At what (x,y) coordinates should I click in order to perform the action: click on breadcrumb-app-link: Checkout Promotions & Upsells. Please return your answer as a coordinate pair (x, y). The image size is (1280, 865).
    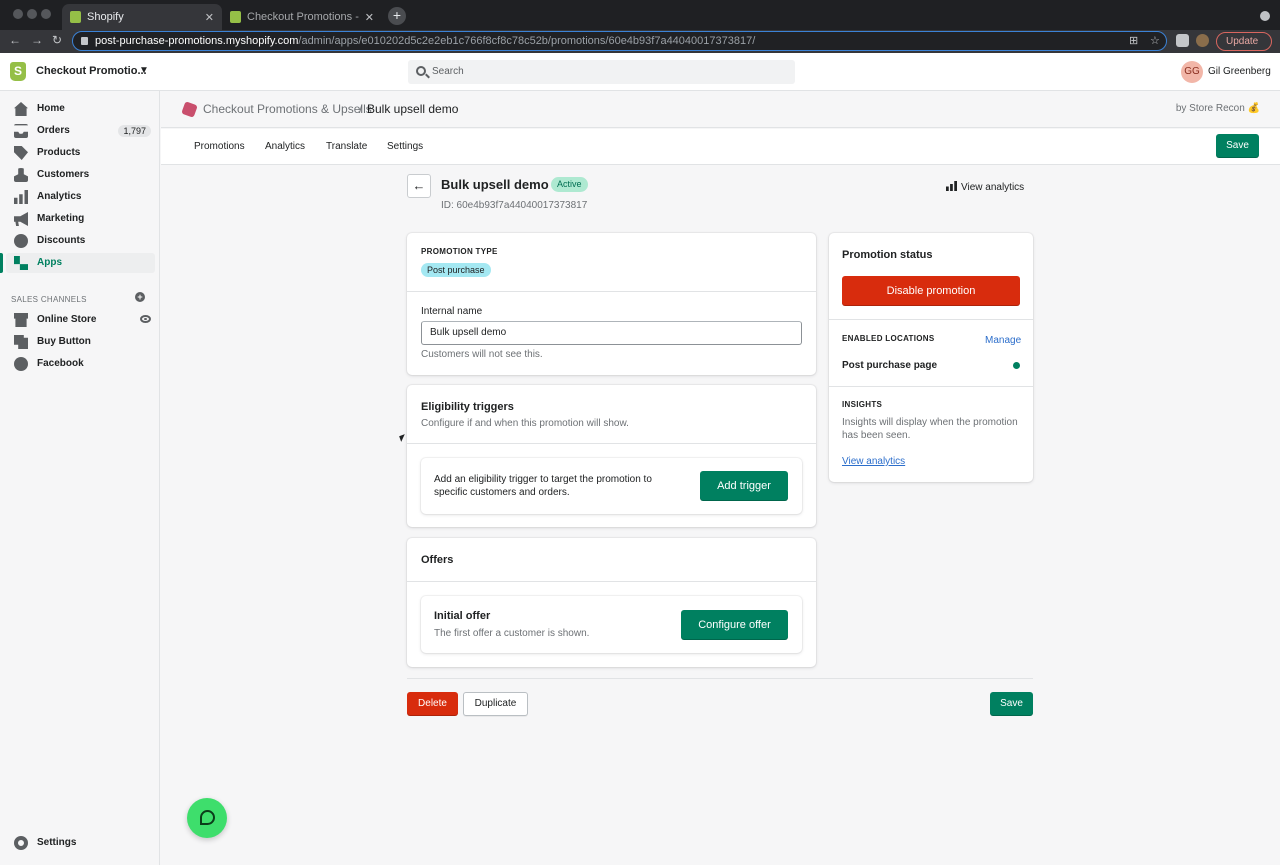
    Looking at the image, I should click on (287, 109).